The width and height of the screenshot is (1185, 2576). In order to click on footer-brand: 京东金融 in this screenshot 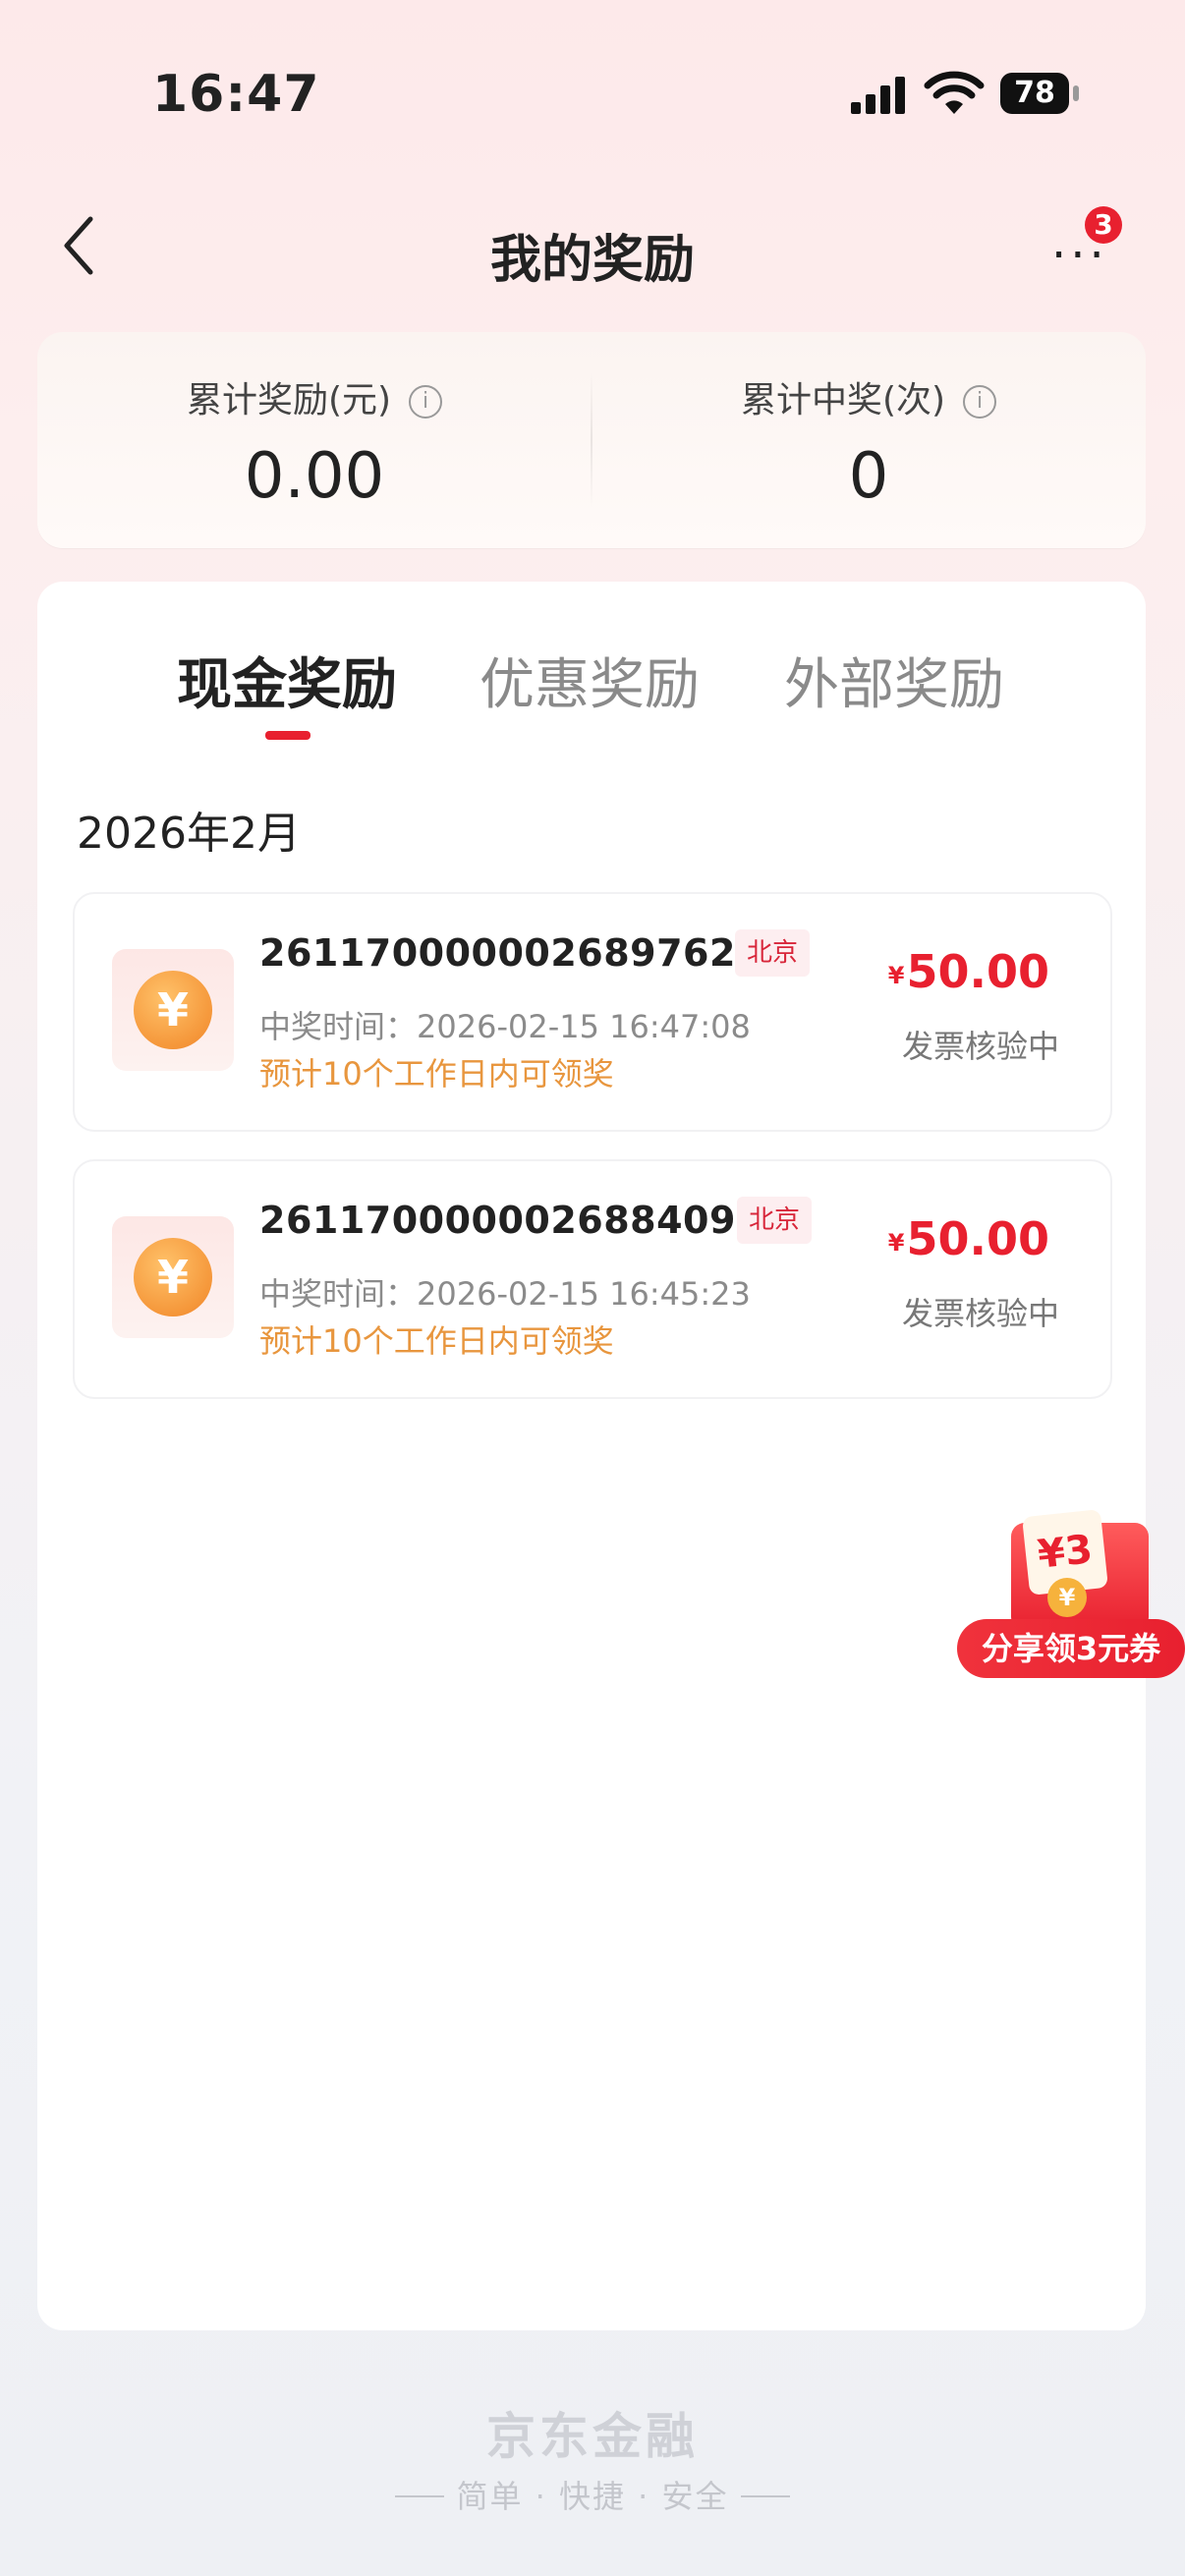, I will do `click(592, 2436)`.